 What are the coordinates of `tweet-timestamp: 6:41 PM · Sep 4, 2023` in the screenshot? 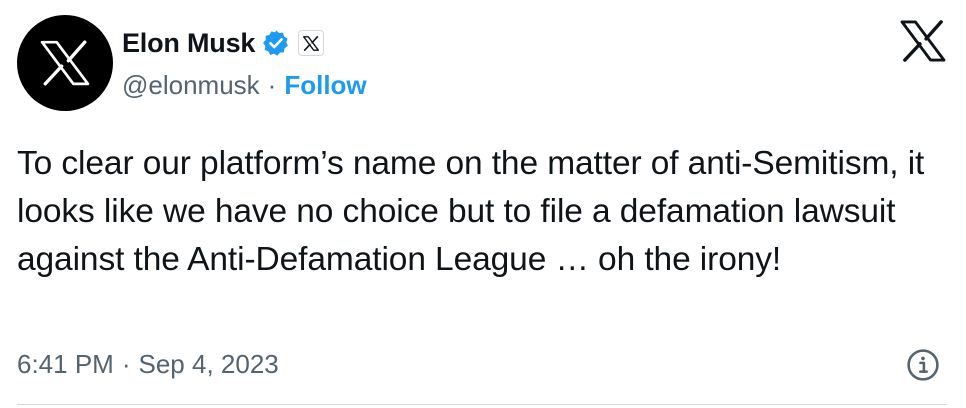 It's located at (148, 364).